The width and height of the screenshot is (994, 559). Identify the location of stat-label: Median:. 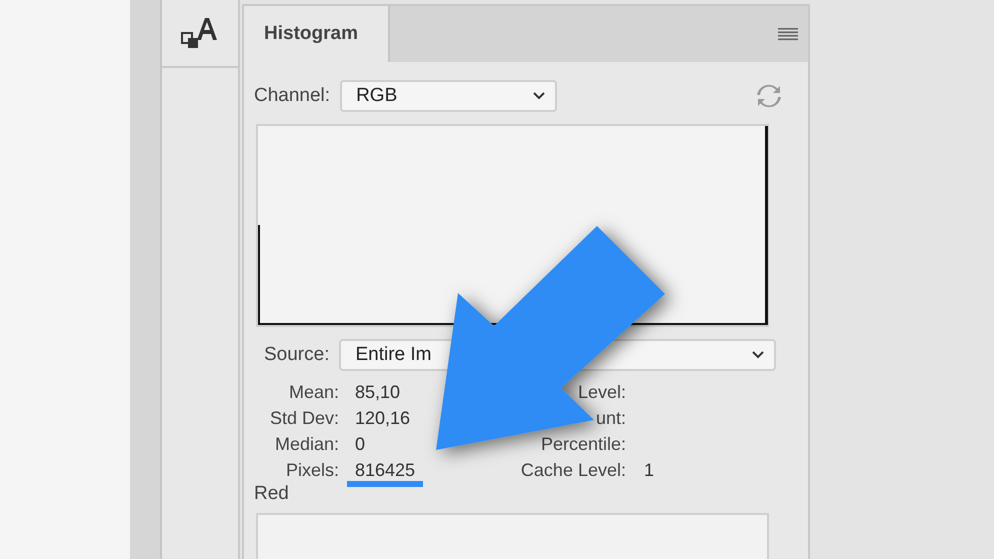
(306, 444).